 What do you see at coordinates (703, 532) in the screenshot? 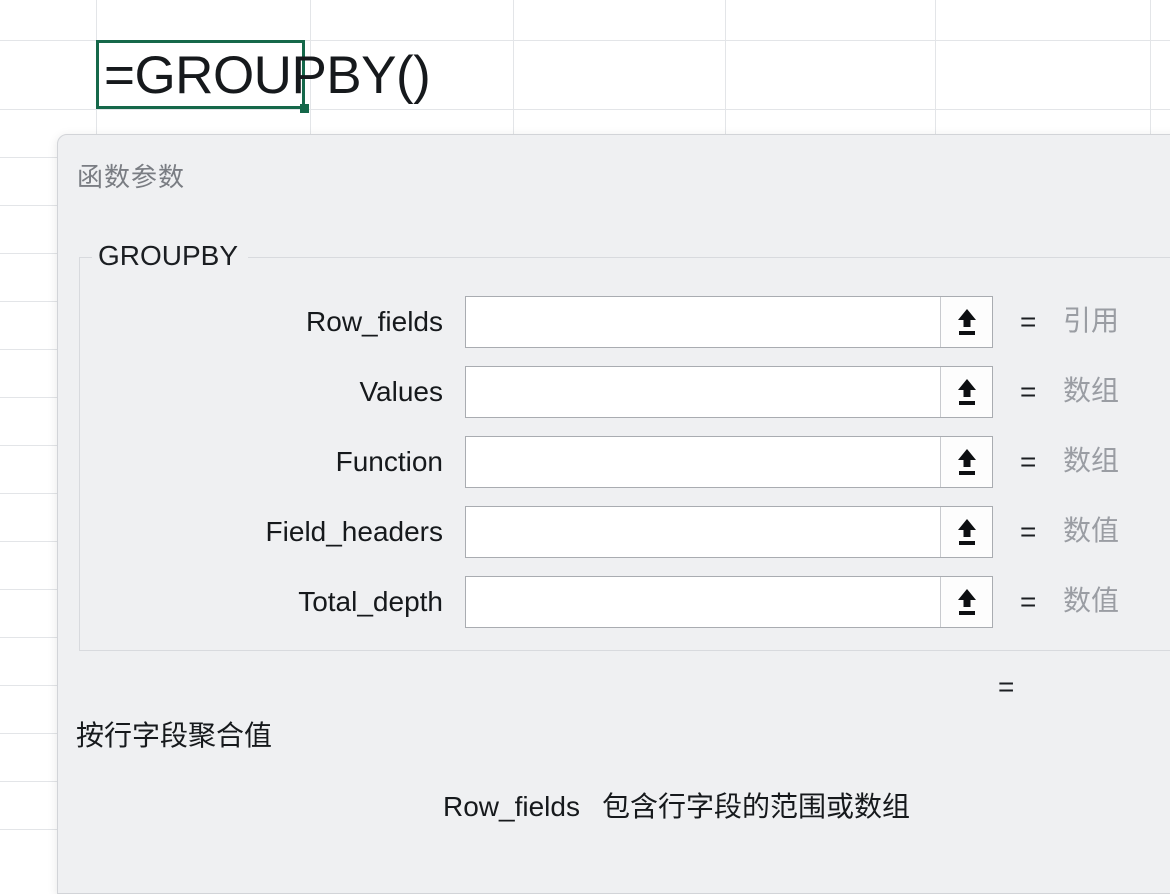
I see `field-headers-input` at bounding box center [703, 532].